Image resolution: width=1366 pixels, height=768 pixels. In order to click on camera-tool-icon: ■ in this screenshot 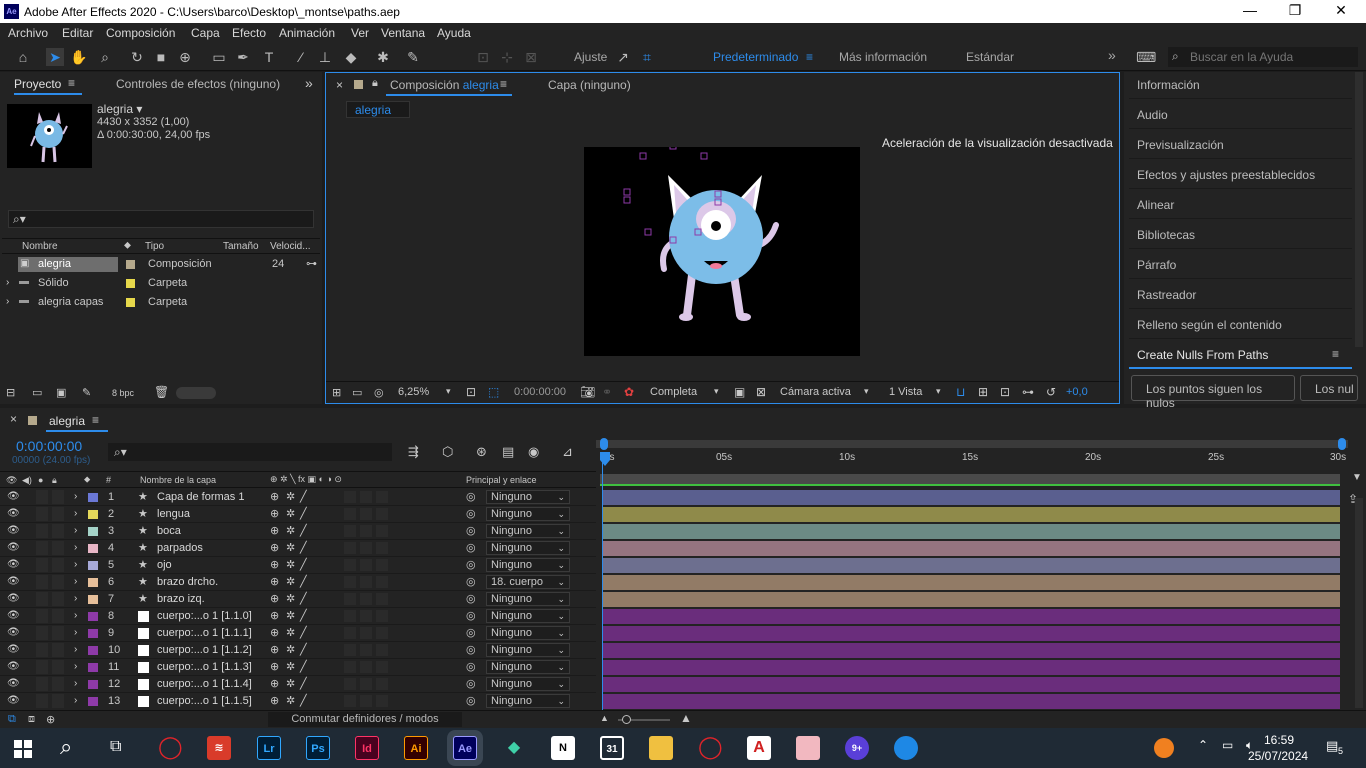, I will do `click(161, 57)`.